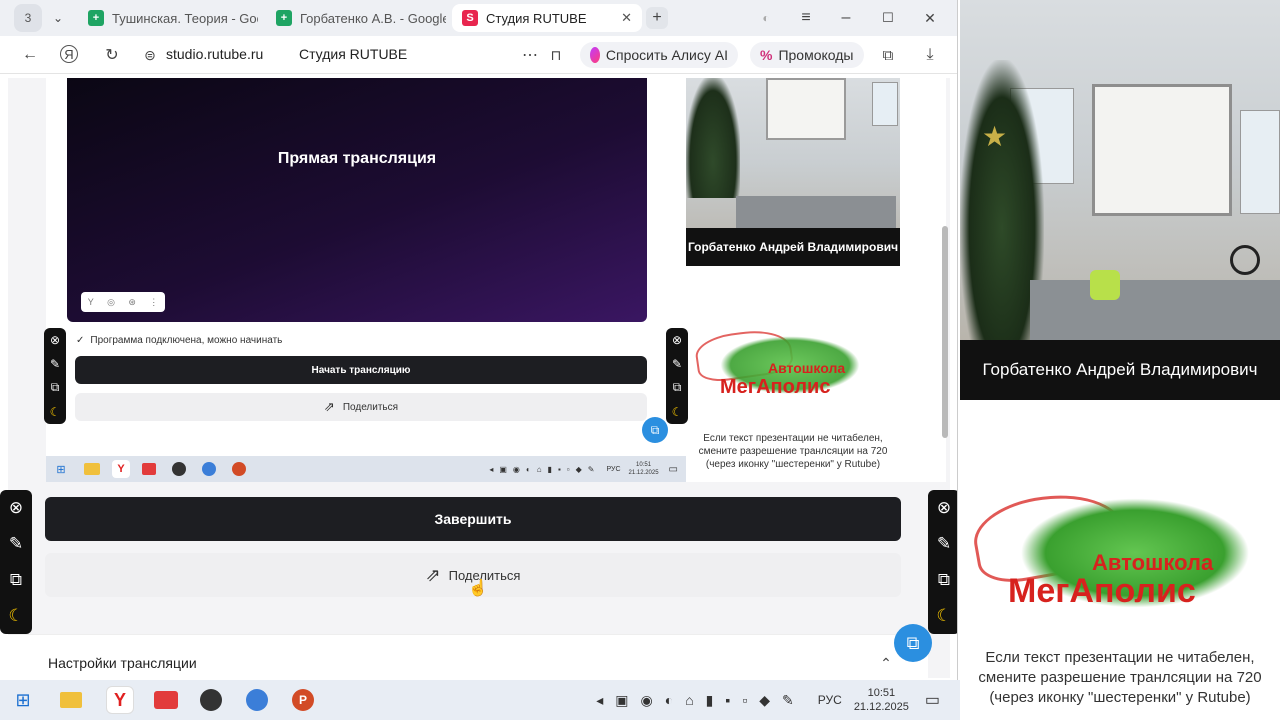 The image size is (1280, 720). Describe the element at coordinates (945, 332) in the screenshot. I see `scrollbar-thumb` at that location.